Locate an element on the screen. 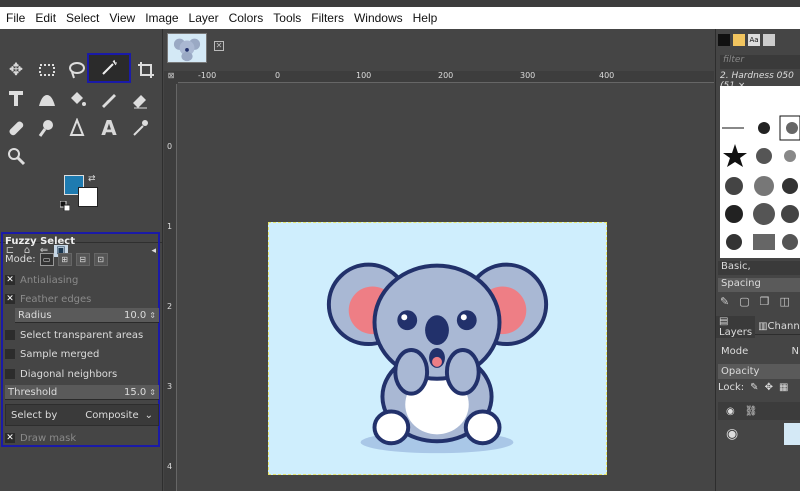 The height and width of the screenshot is (491, 800). ruler-label: 300 is located at coordinates (528, 75).